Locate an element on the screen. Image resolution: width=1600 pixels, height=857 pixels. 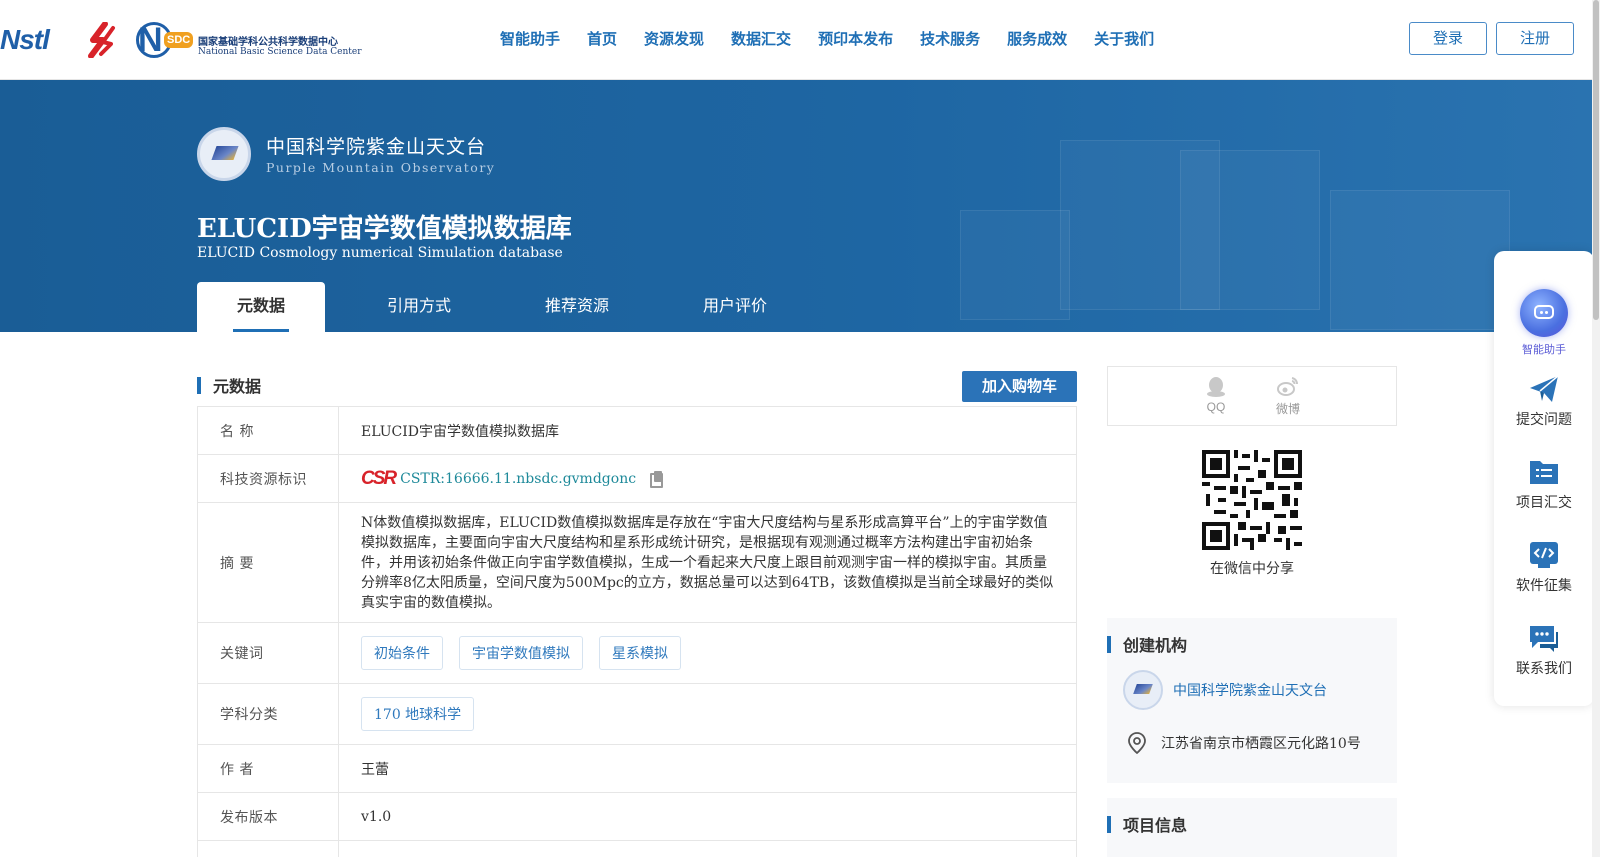
wechat-qr-code is located at coordinates (1252, 500).